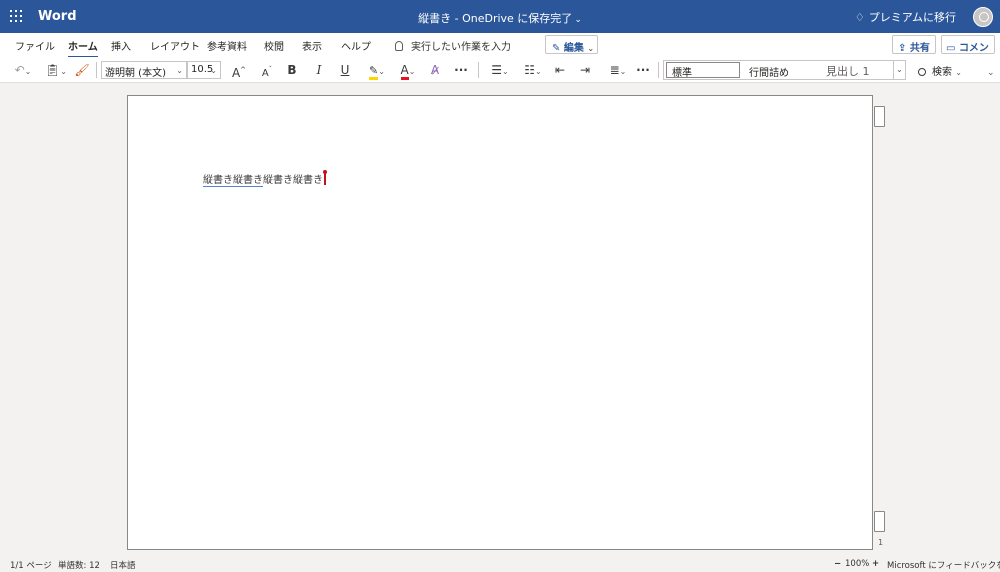  What do you see at coordinates (769, 71) in the screenshot?
I see `style-no-spacing: 行間詰め` at bounding box center [769, 71].